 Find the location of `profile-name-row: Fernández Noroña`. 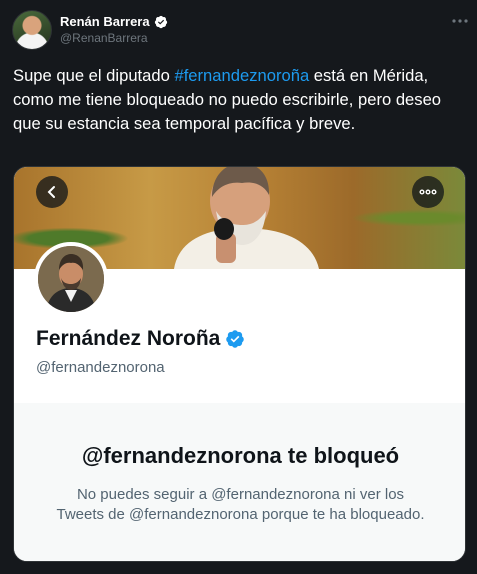

profile-name-row: Fernández Noroña is located at coordinates (140, 339).